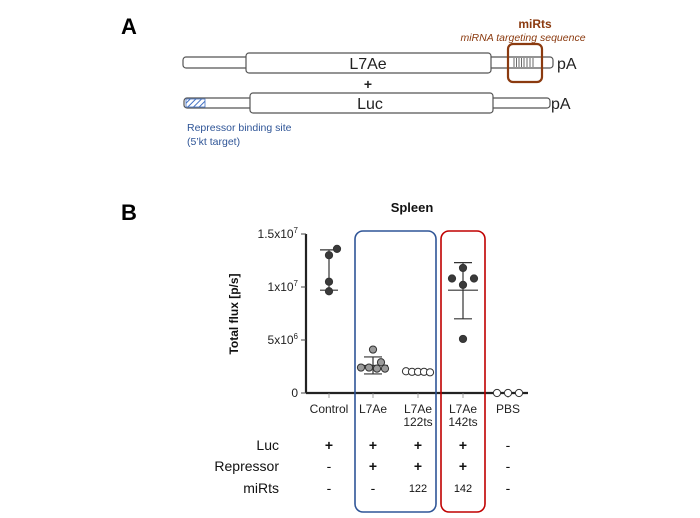  I want to click on table-row-label: Luc, so click(267, 445).